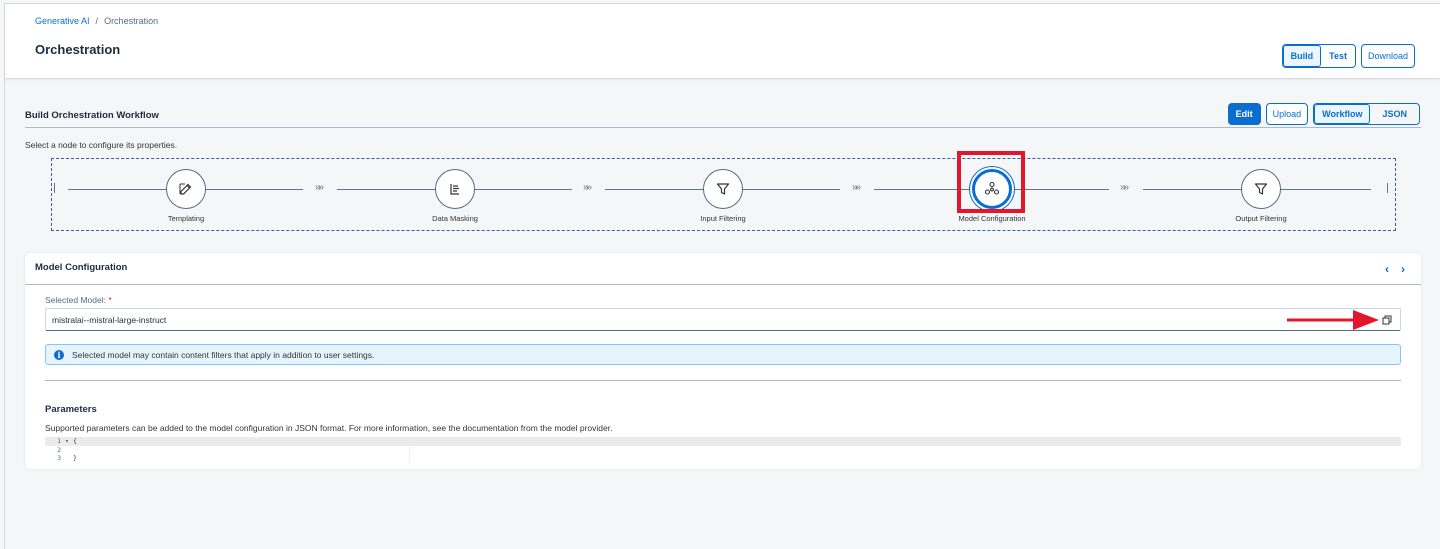  I want to click on json-view-button: JSON, so click(1394, 114).